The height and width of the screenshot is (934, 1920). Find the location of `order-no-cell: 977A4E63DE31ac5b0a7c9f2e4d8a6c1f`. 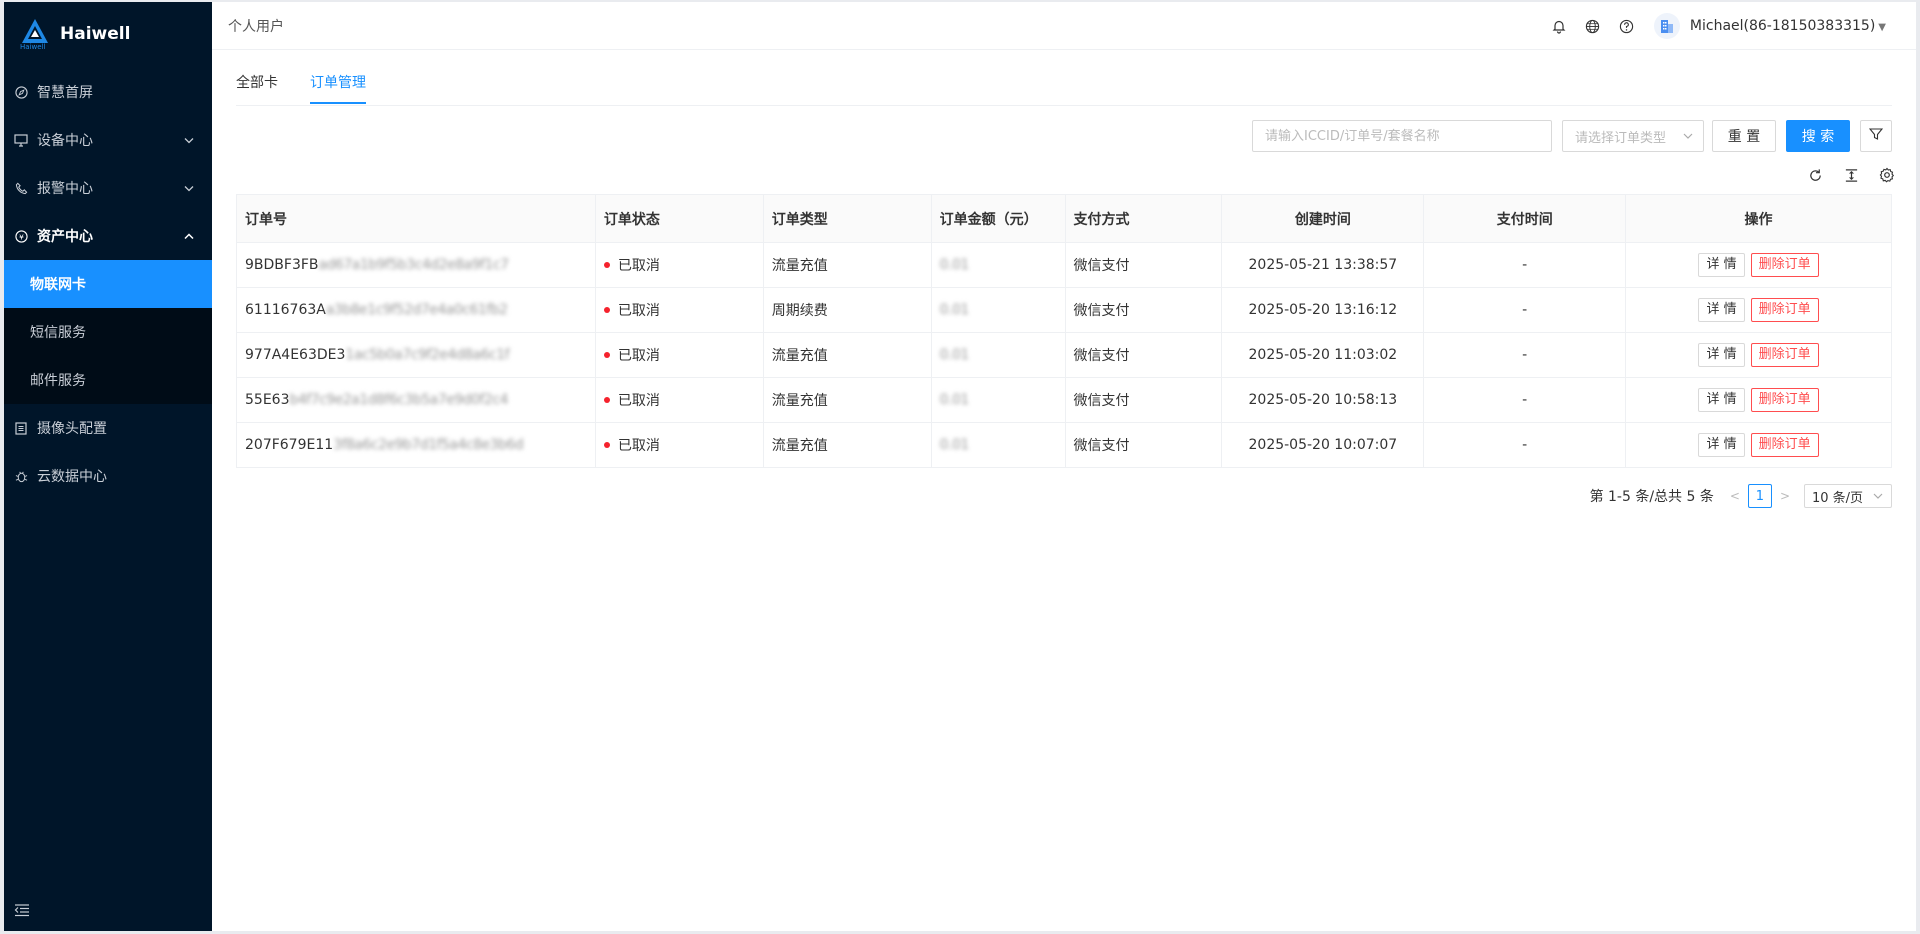

order-no-cell: 977A4E63DE31ac5b0a7c9f2e4d8a6c1f is located at coordinates (416, 355).